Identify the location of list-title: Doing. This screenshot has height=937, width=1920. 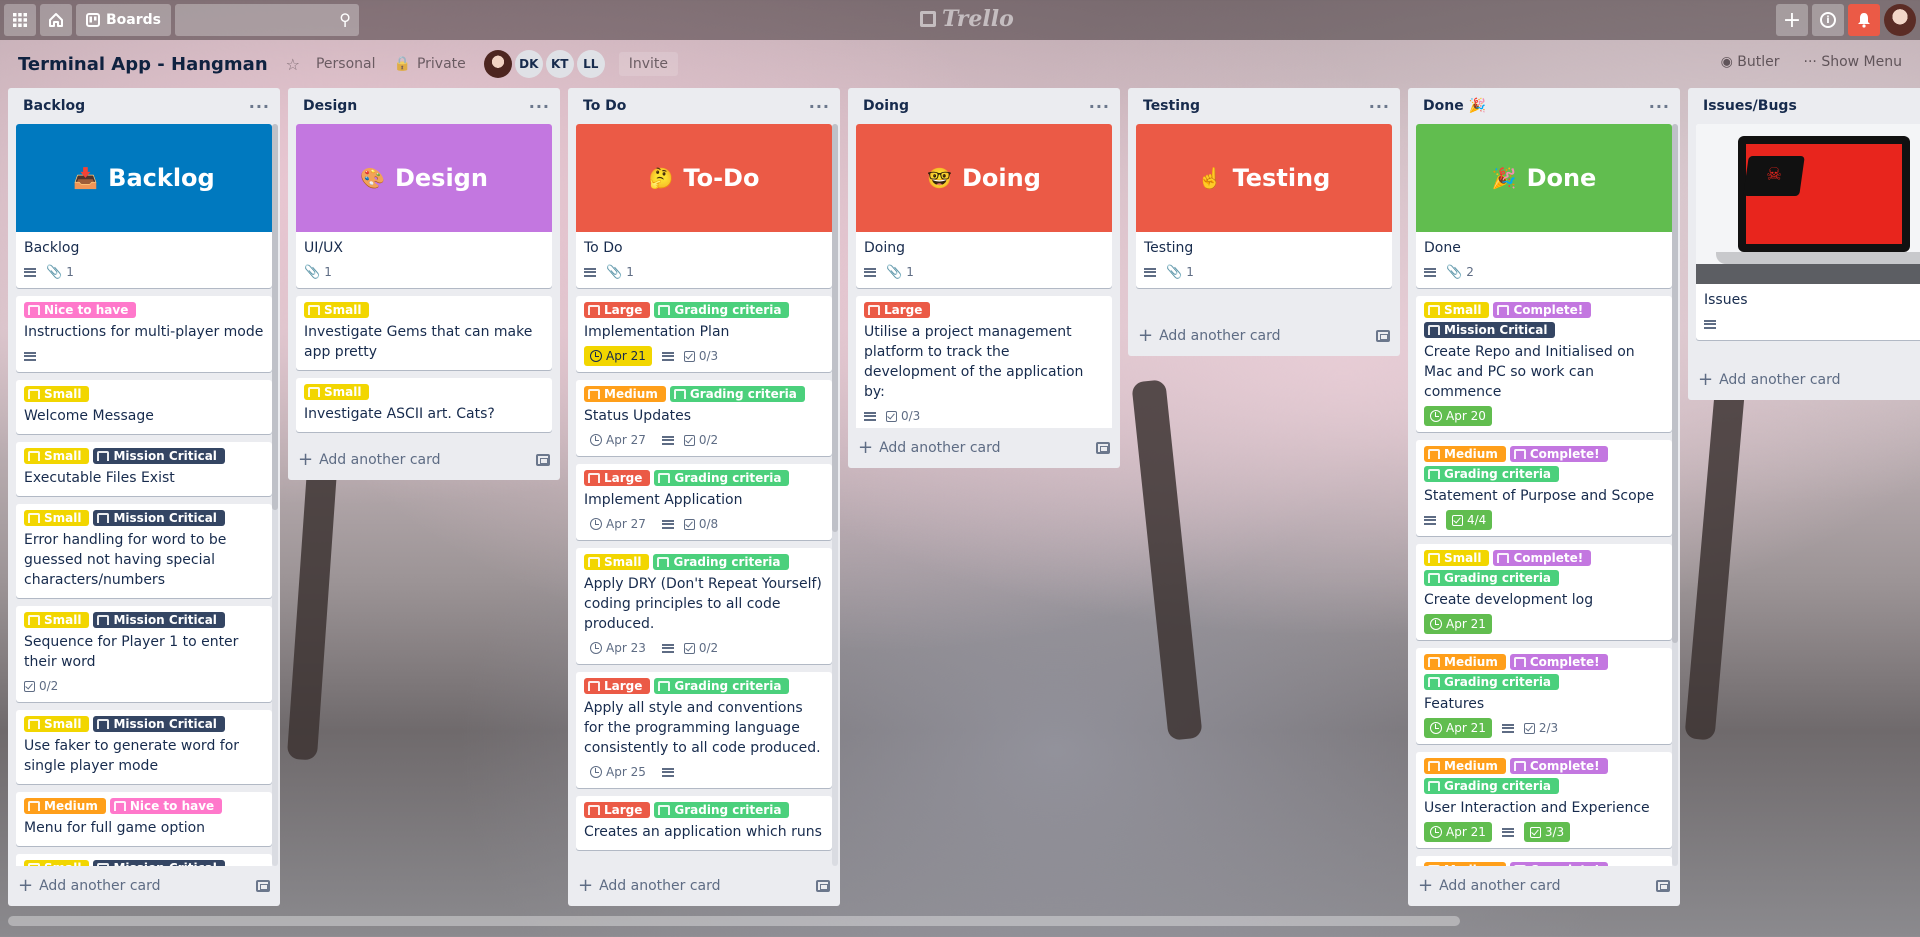
(886, 106).